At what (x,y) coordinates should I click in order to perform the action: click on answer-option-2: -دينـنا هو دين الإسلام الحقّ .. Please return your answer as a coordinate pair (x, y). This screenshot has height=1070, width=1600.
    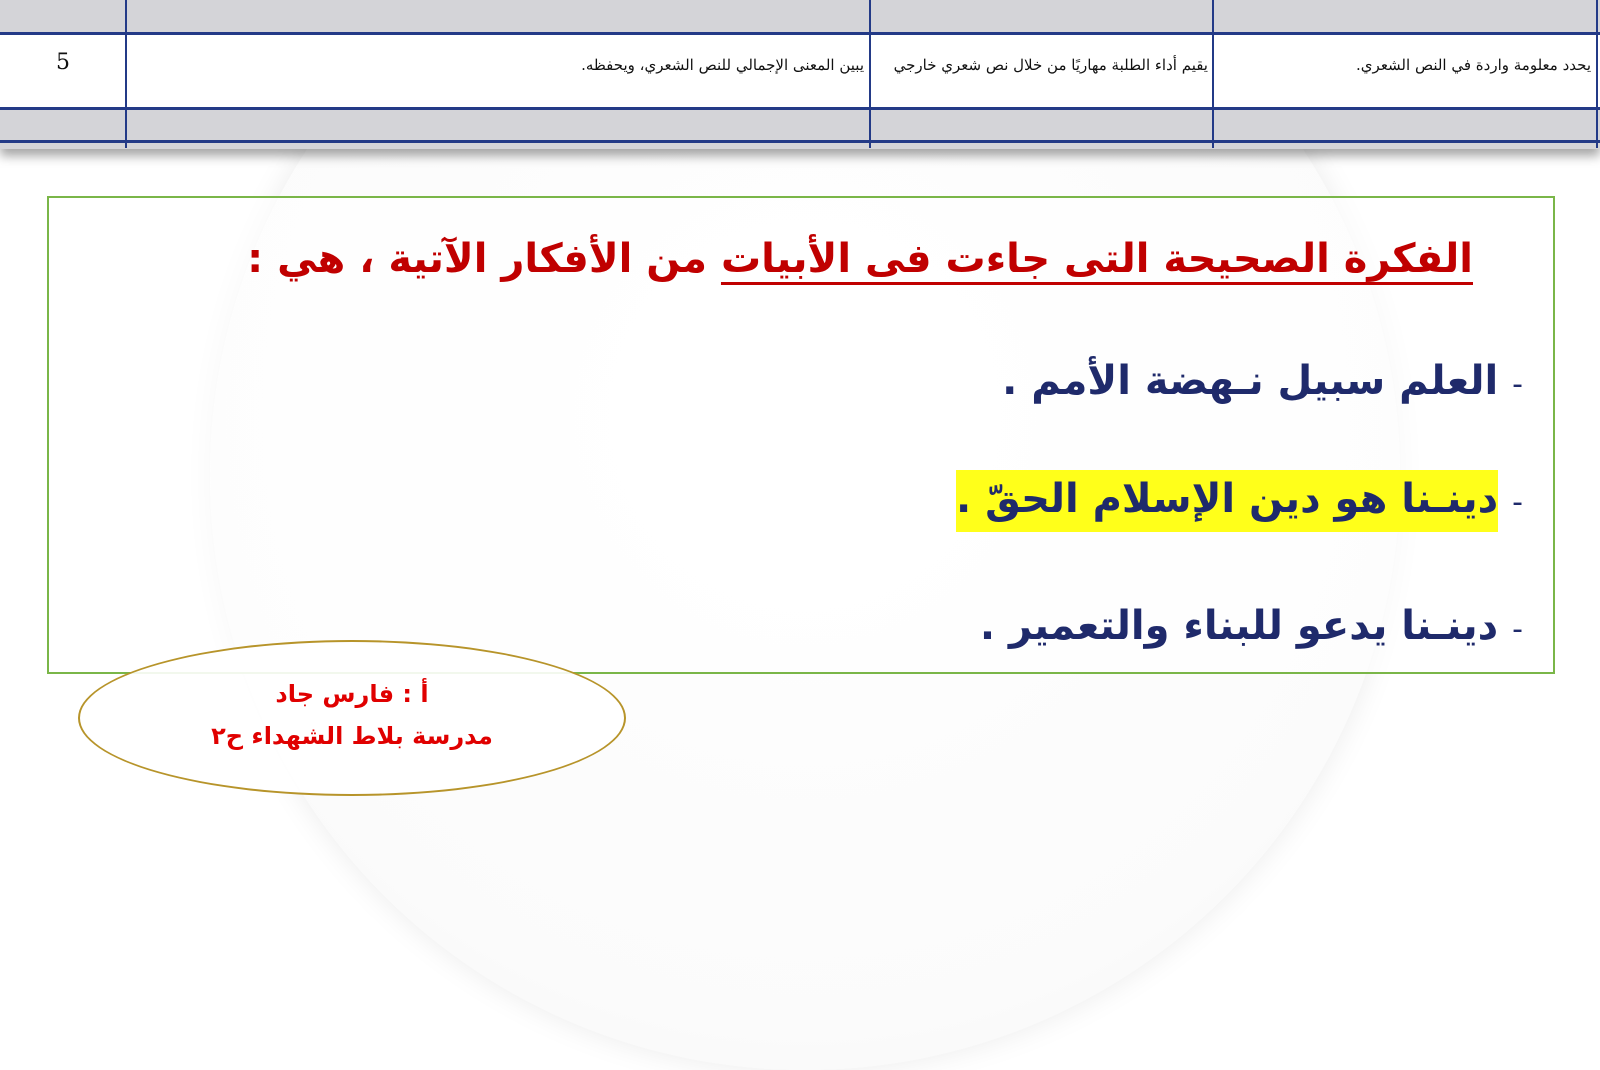
    Looking at the image, I should click on (1239, 501).